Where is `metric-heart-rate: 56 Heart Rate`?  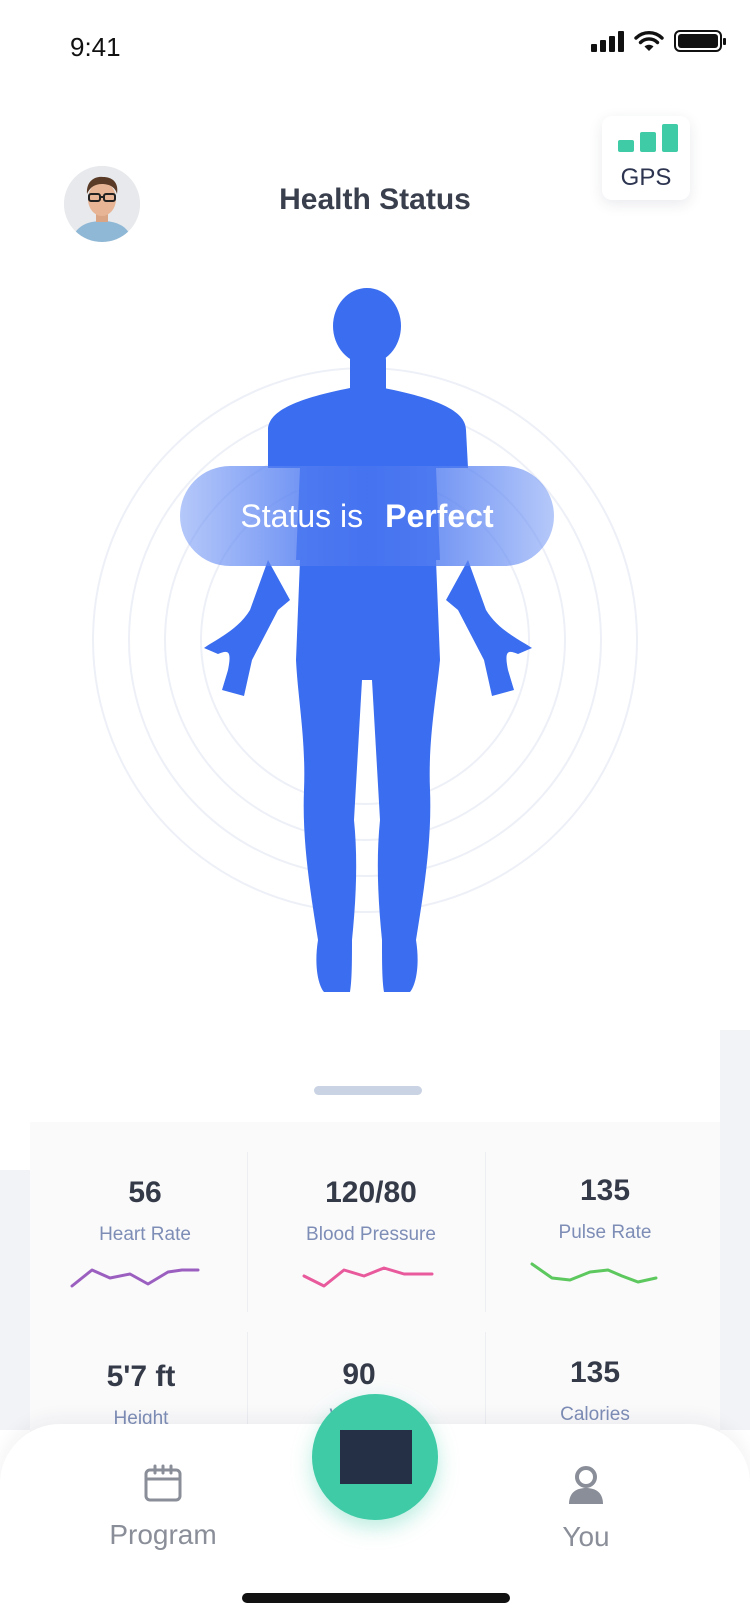
metric-heart-rate: 56 Heart Rate is located at coordinates (145, 1235).